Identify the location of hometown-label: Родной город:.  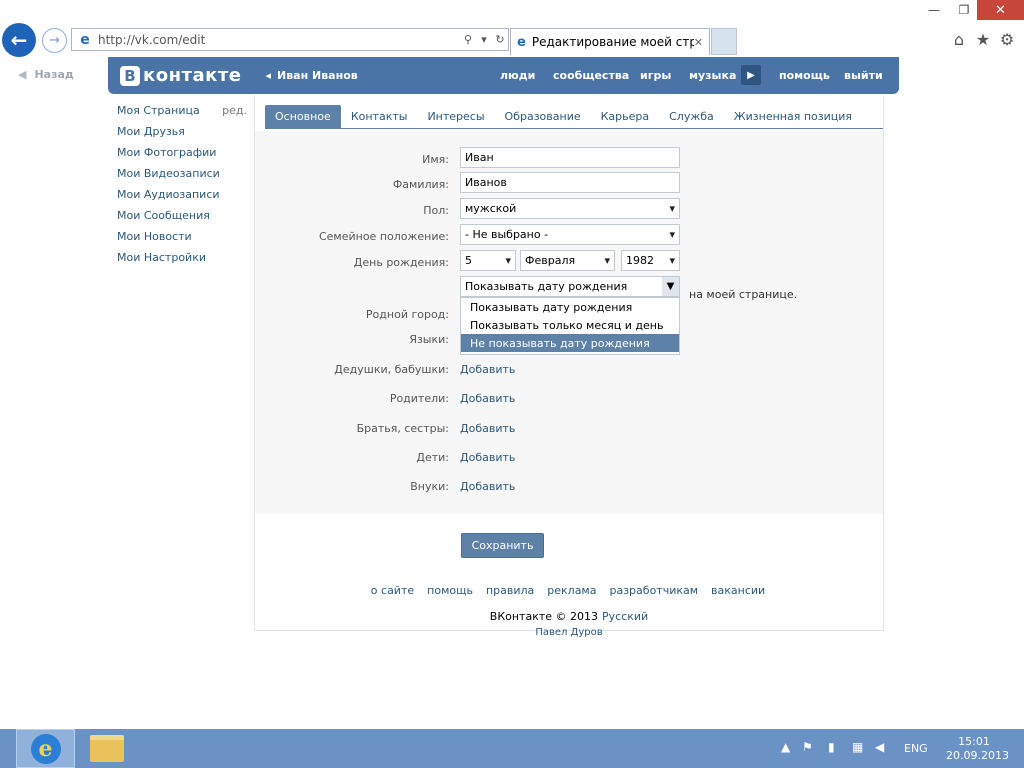
(407, 314).